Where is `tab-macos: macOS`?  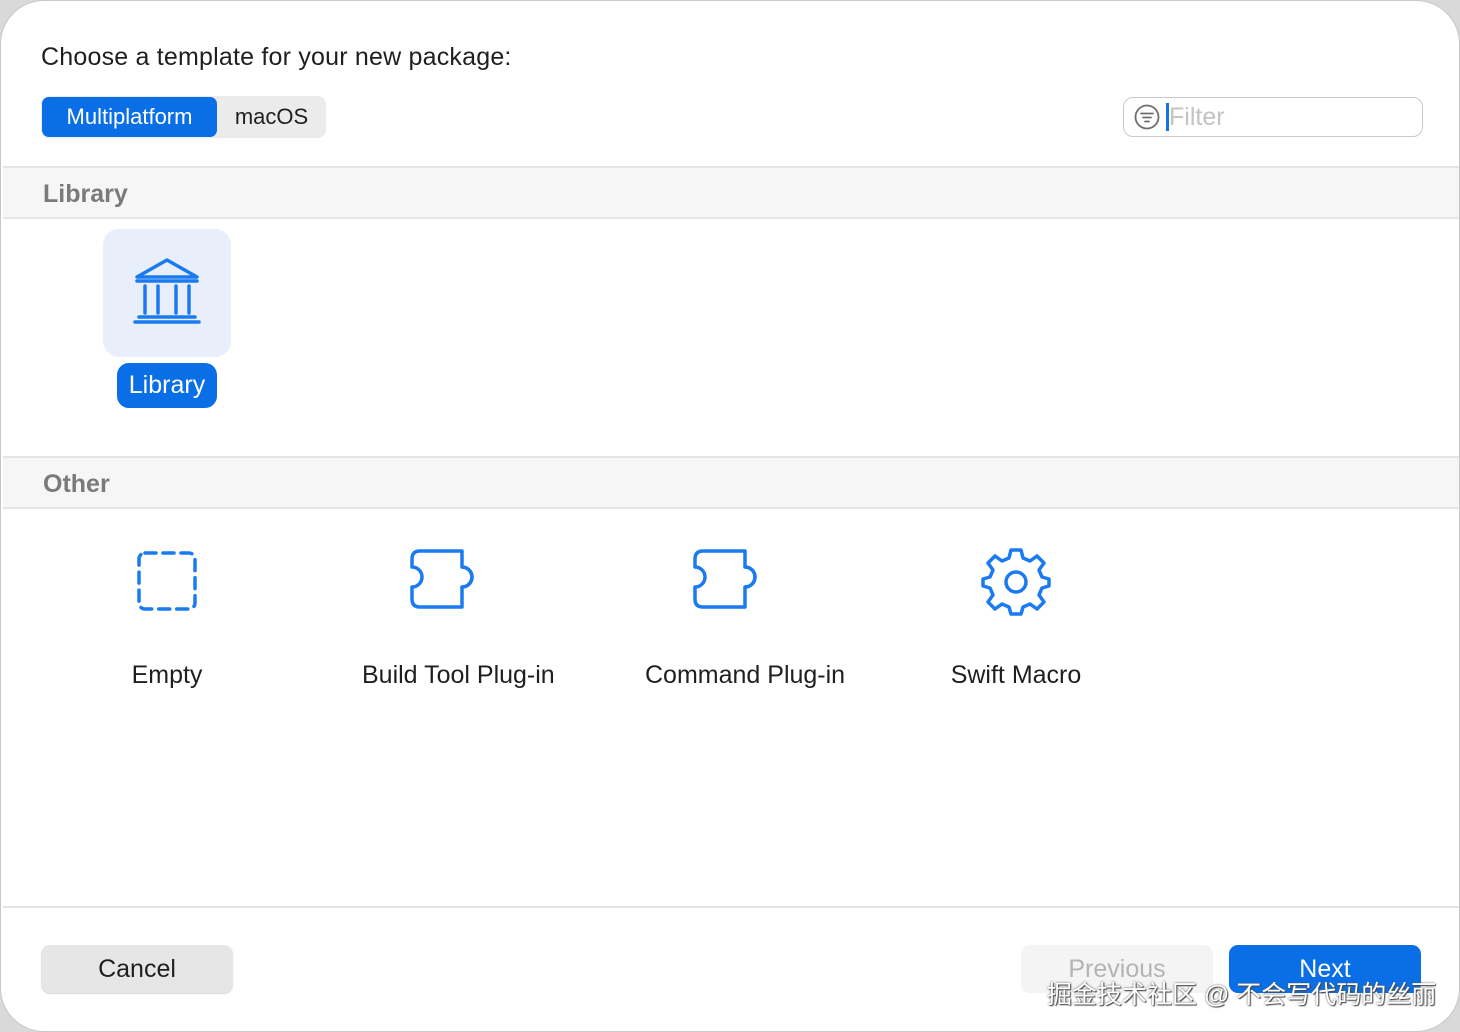
tab-macos: macOS is located at coordinates (271, 117).